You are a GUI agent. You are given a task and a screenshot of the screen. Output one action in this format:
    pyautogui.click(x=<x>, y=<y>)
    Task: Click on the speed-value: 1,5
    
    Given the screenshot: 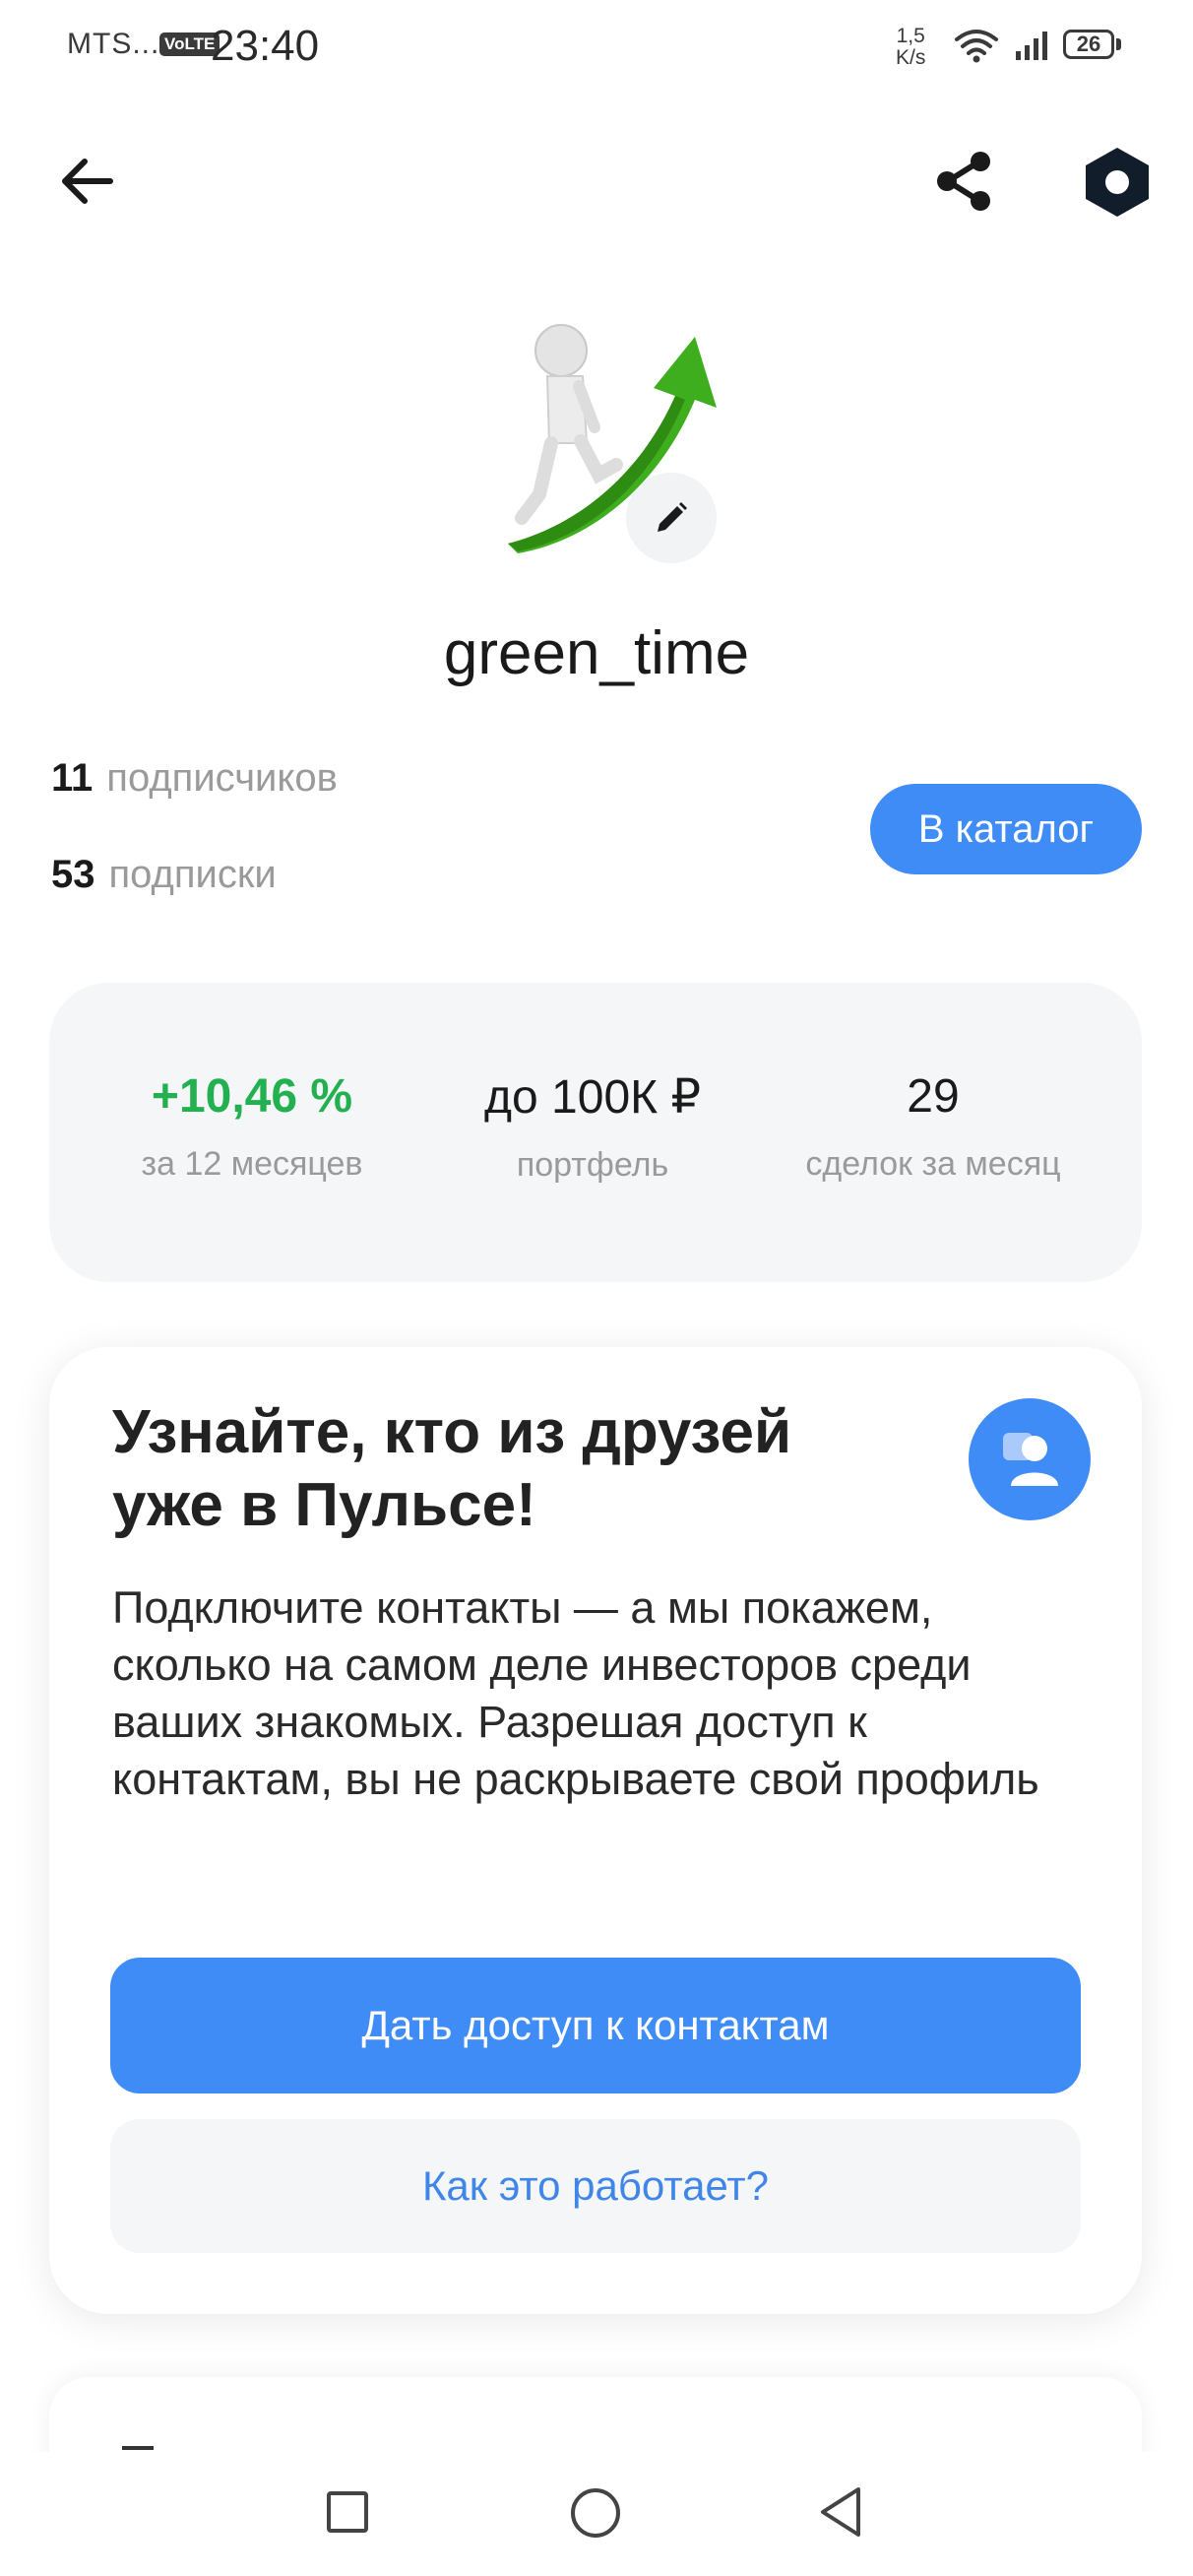 What is the action you would take?
    pyautogui.click(x=910, y=36)
    